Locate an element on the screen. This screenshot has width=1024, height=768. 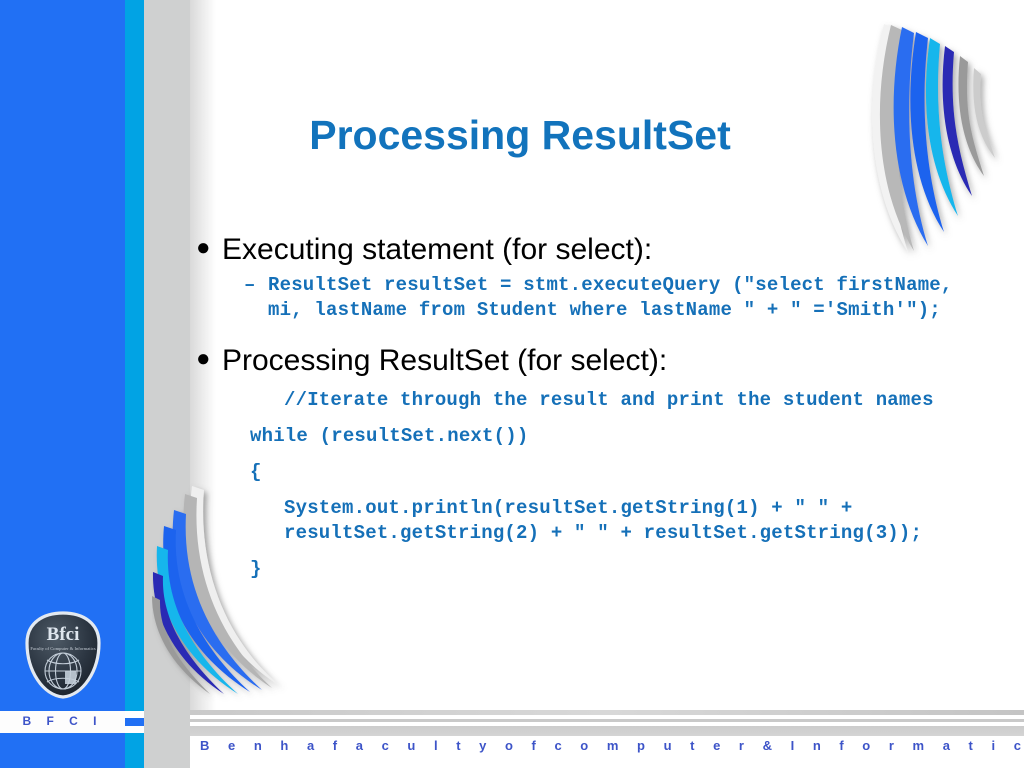
svg-text:Faculty of Computer & Informat: Faculty of Computer & Informatics is located at coordinates (63, 648).